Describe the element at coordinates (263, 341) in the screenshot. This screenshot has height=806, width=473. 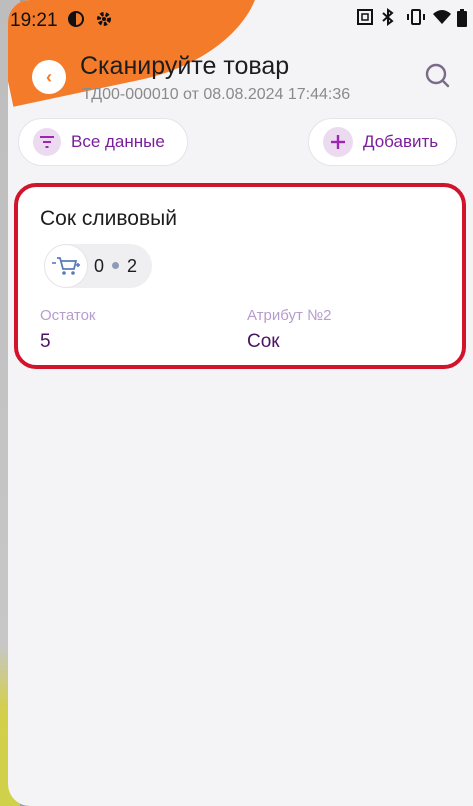
I see `field-value-attribute-2: Сок` at that location.